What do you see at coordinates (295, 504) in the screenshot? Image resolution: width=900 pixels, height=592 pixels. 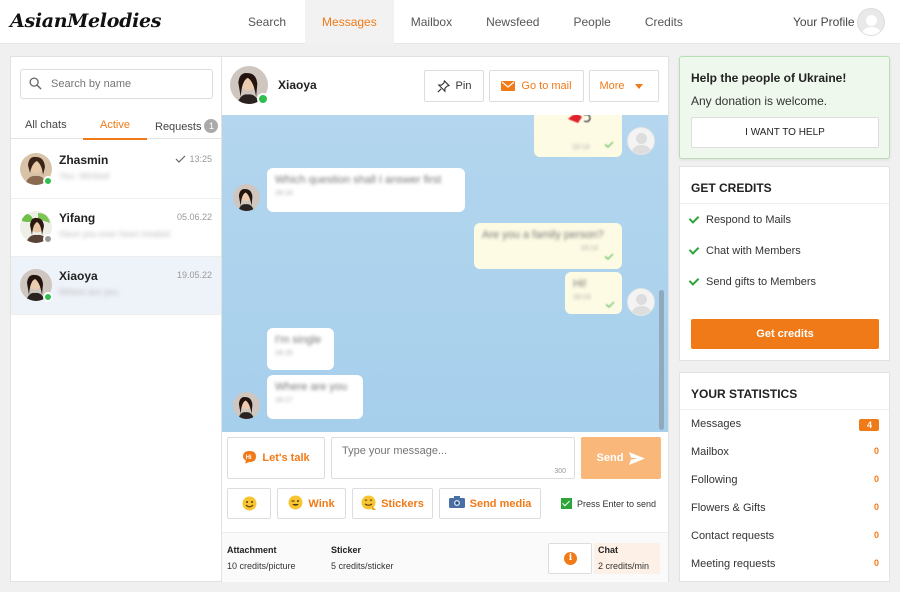 I see `wink-icon` at bounding box center [295, 504].